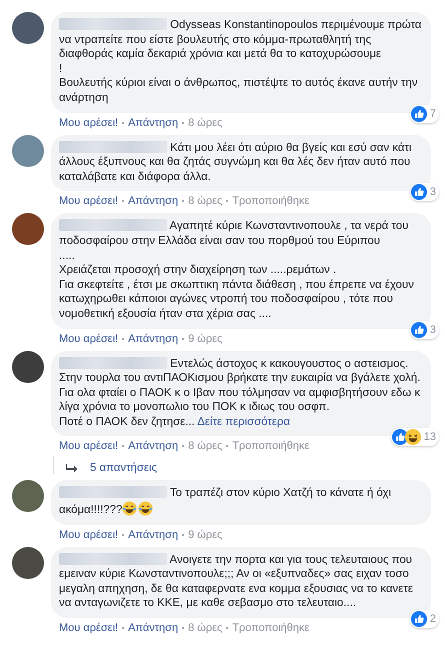  What do you see at coordinates (241, 62) in the screenshot?
I see `comment-text: Odysseas Konstantinopoulos περιμένουμε πρώτα να ντραπείτε που είστε βουλευτής στο κόμμα-πρωταθλητή της διαφθοράς καμία δεκαριά χρόνια και μετά θα το κατοχυρώσουμε ! Βουλευτής κύριοι είναι ο άνθρωπος, πιστέψτε το αυτός έκανε αυτήν την ανάρτηση` at bounding box center [241, 62].